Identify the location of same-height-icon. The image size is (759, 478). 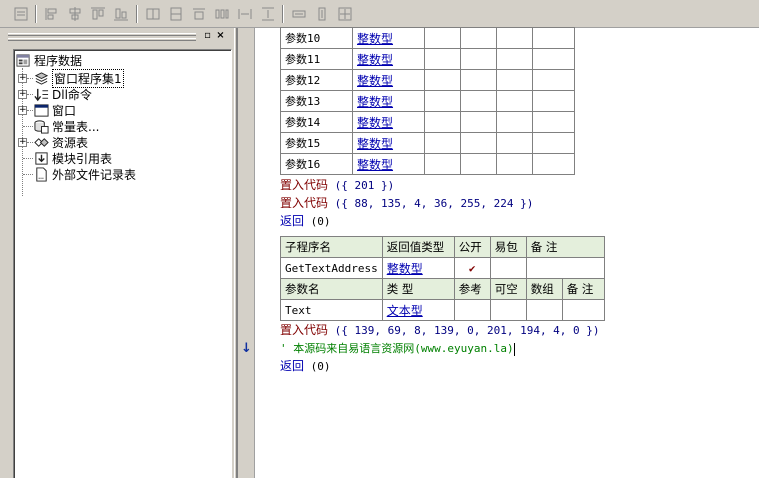
(176, 14).